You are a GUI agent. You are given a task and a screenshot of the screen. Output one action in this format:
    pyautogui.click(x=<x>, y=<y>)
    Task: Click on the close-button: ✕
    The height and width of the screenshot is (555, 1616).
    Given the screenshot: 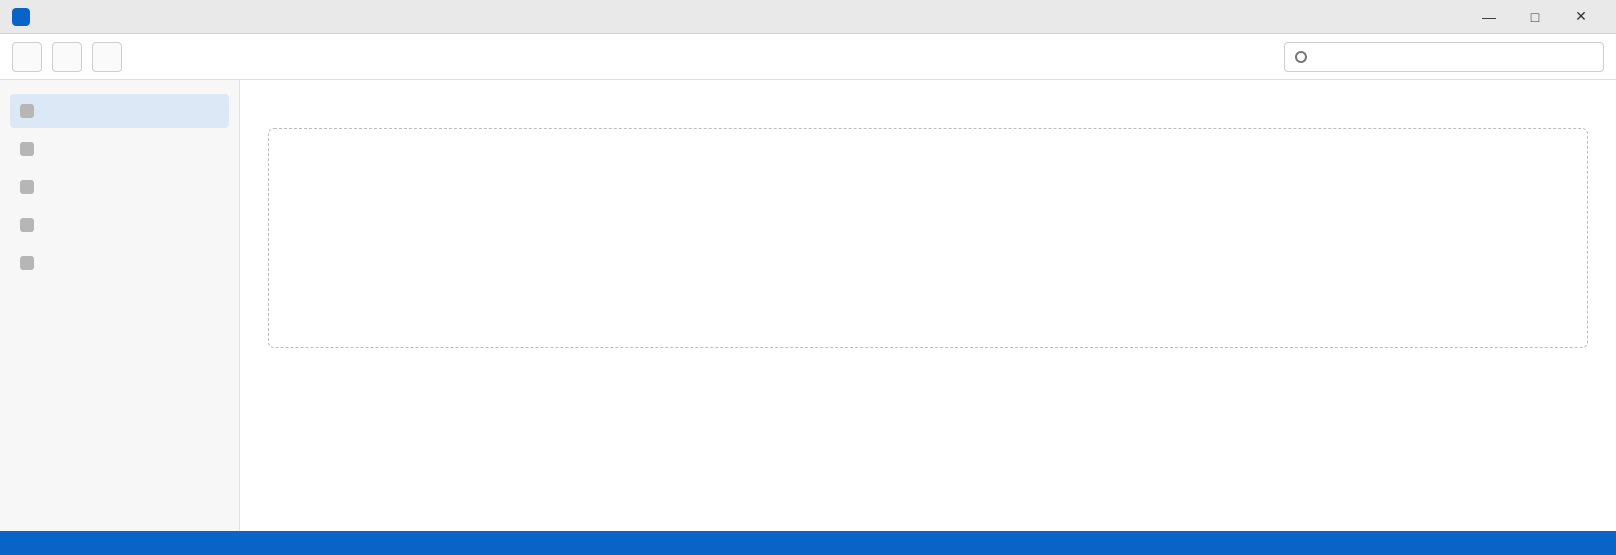 What is the action you would take?
    pyautogui.click(x=1581, y=17)
    